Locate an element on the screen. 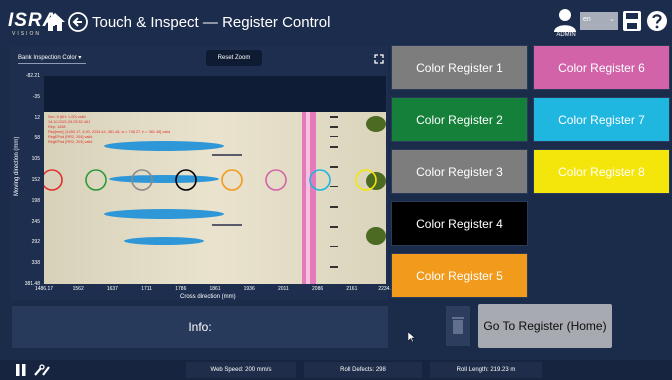  bank-select: Bank Inspection Color ▾ is located at coordinates (52, 59).